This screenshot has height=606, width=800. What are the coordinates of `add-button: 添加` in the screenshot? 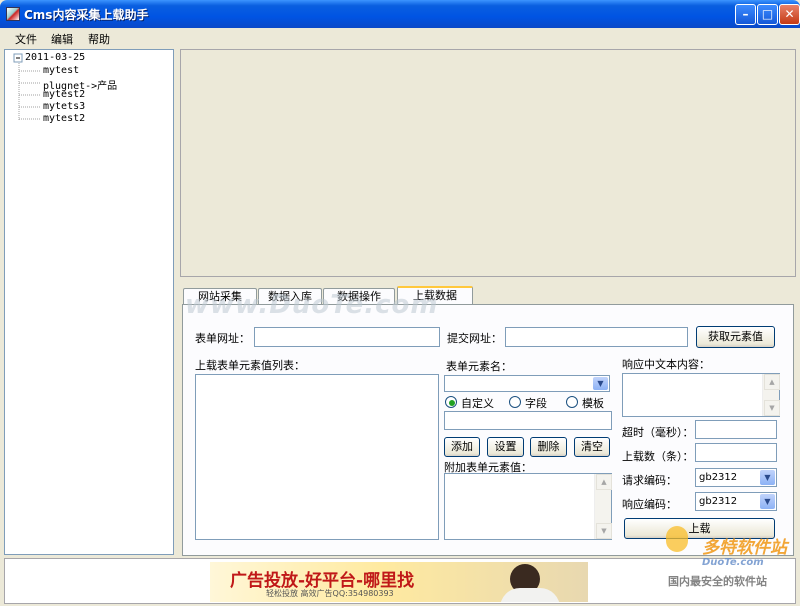 It's located at (462, 447).